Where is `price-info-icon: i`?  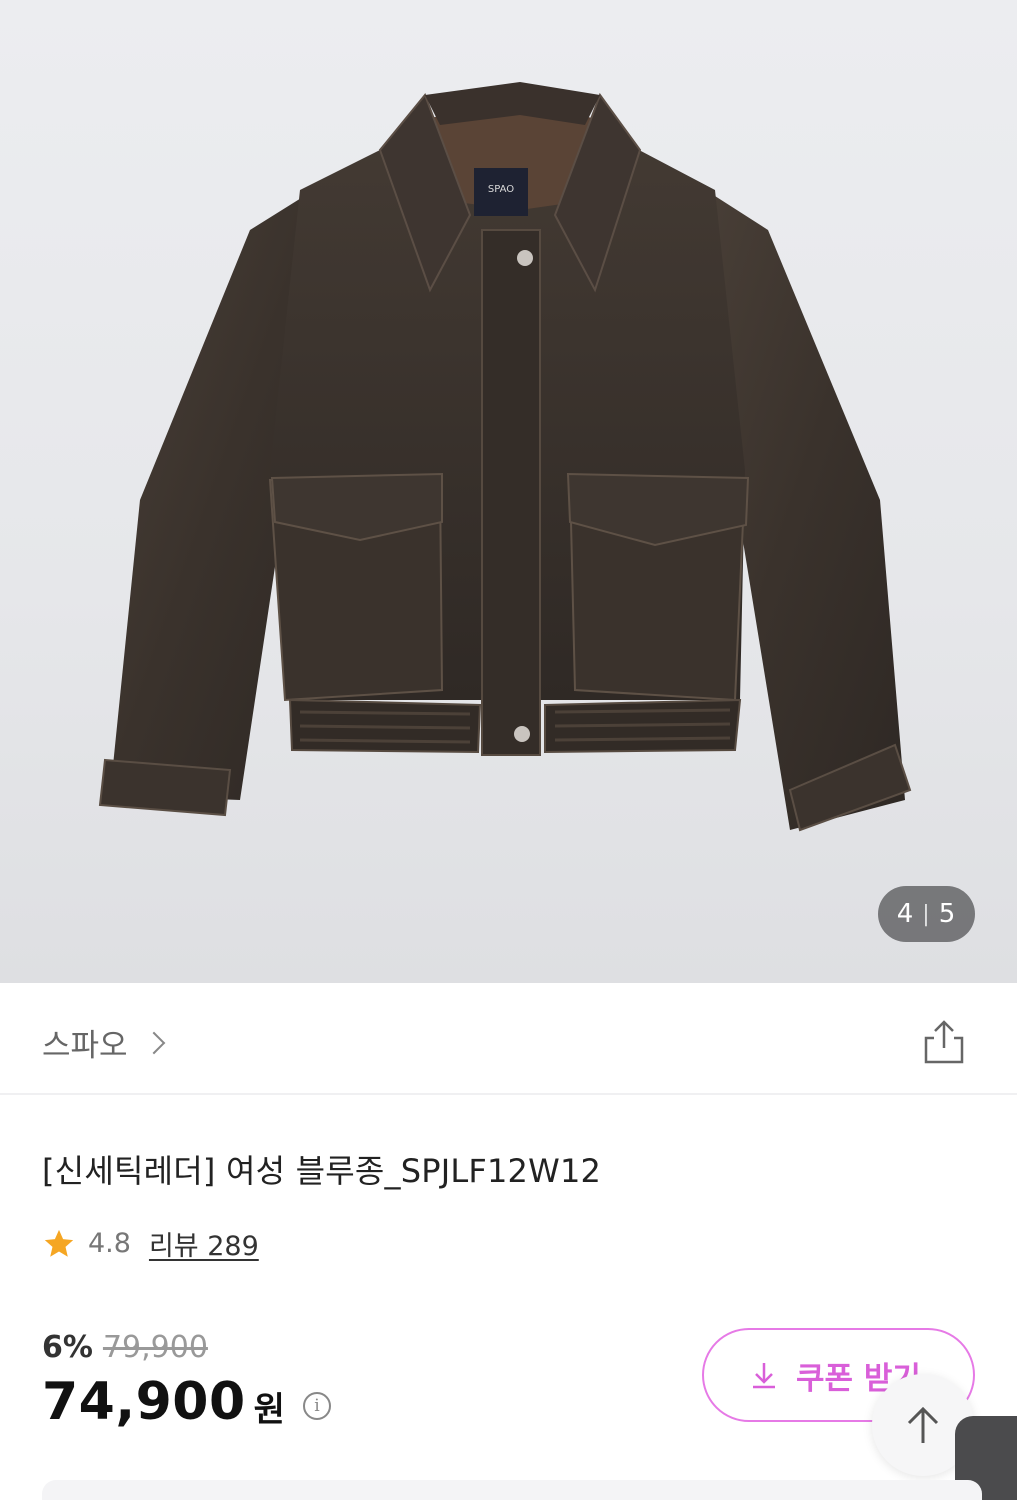 price-info-icon: i is located at coordinates (316, 1406).